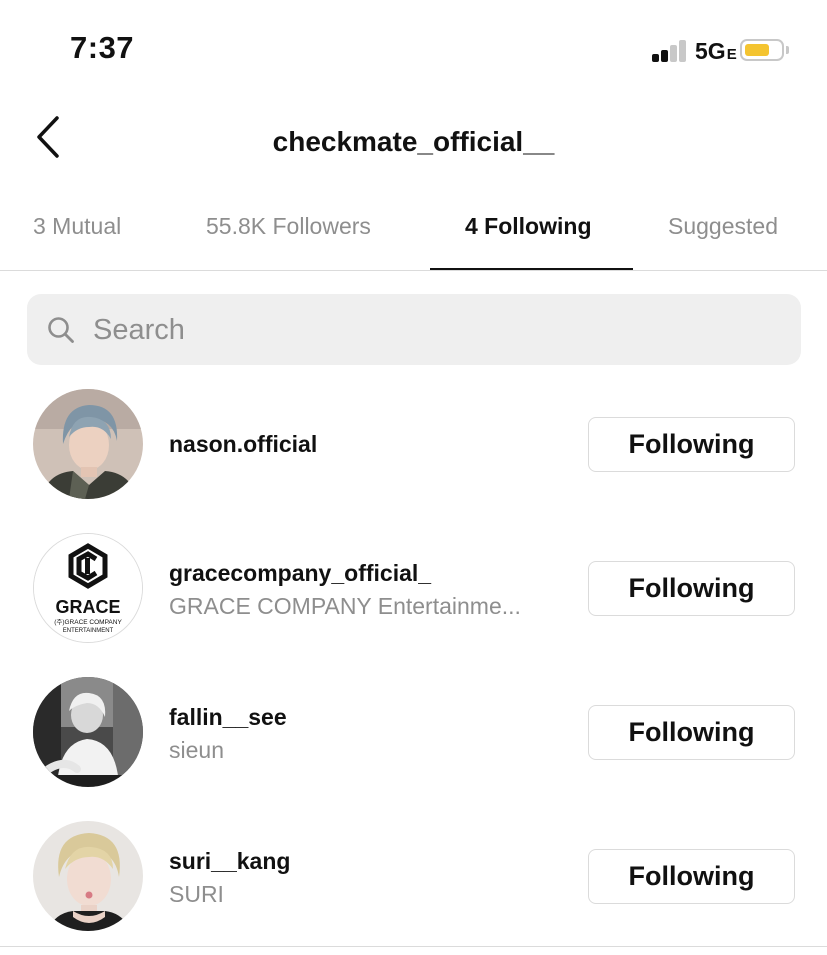 Image resolution: width=827 pixels, height=955 pixels. I want to click on svg-text: (주)GRACE COMPANY, so click(88, 622).